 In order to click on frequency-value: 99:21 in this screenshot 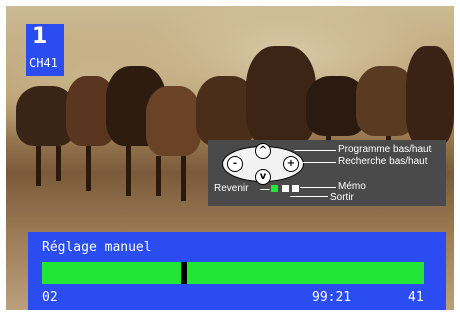, I will do `click(332, 297)`.